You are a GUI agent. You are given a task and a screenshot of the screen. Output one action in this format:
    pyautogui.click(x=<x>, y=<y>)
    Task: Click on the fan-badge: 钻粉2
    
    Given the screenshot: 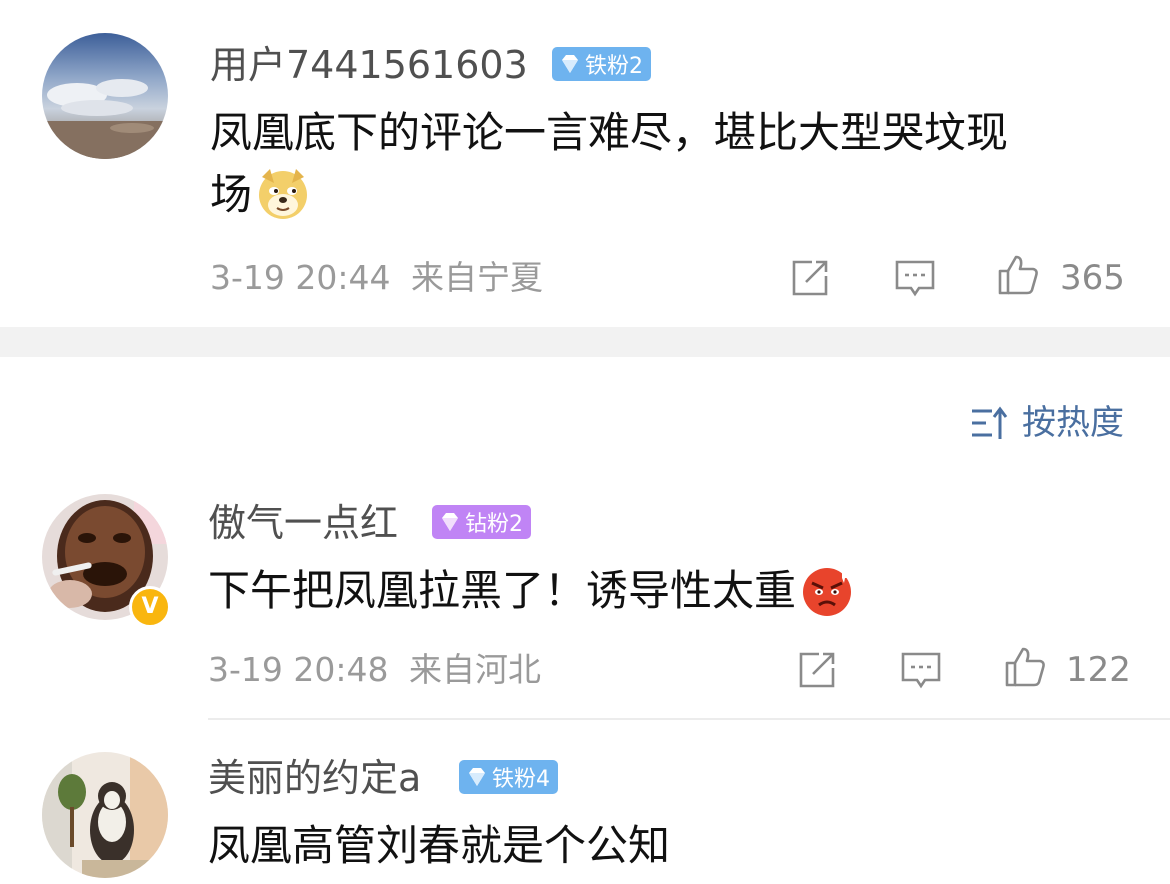 What is the action you would take?
    pyautogui.click(x=481, y=522)
    